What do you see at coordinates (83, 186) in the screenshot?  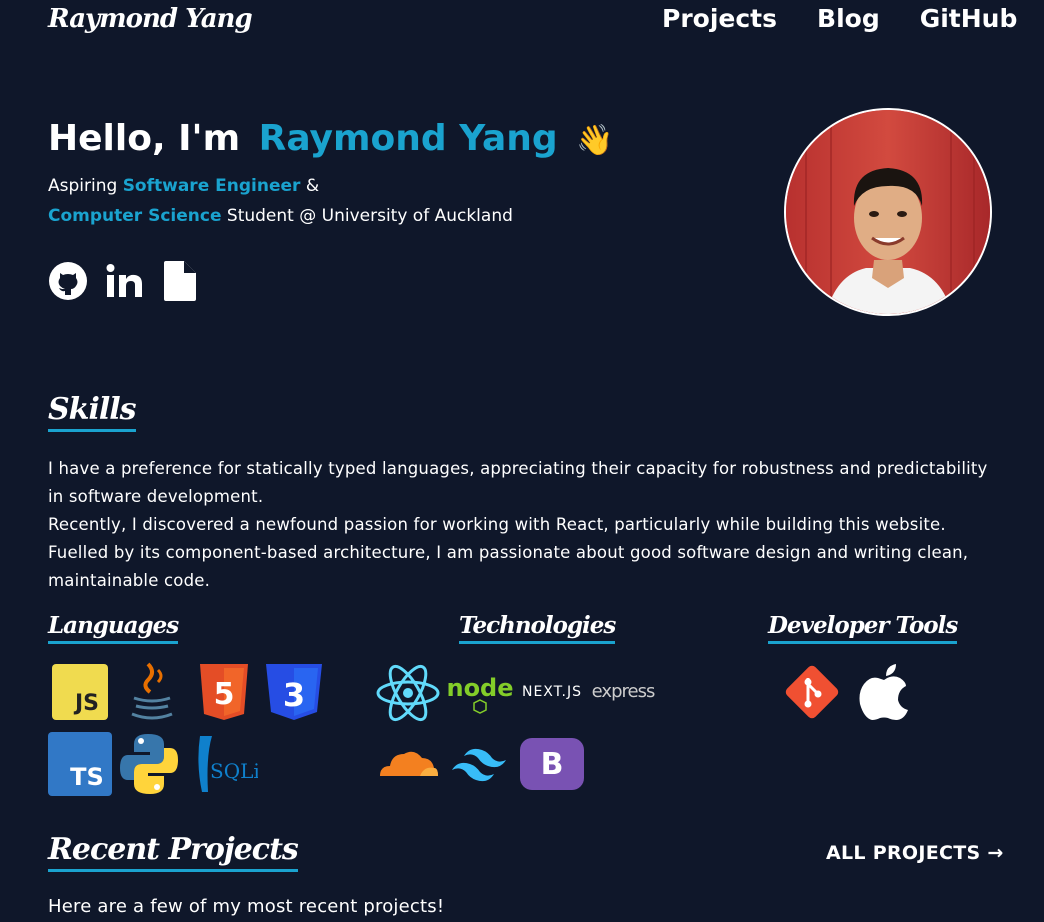 I see `subtitle-prefix: Aspiring` at bounding box center [83, 186].